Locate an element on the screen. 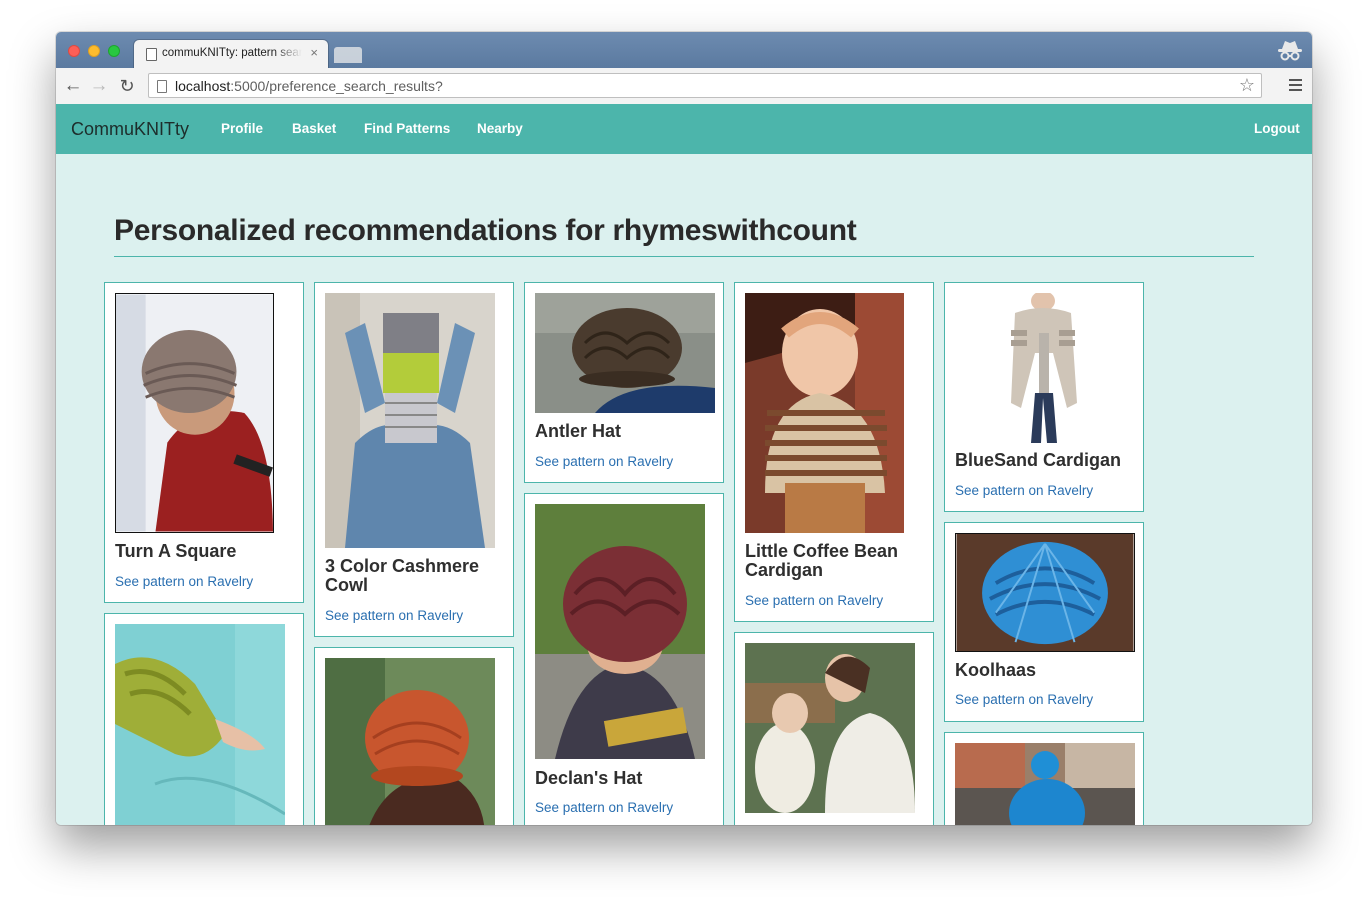 The width and height of the screenshot is (1368, 905). pattern-card: Declan's Hat See pattern on Ravelry is located at coordinates (624, 659).